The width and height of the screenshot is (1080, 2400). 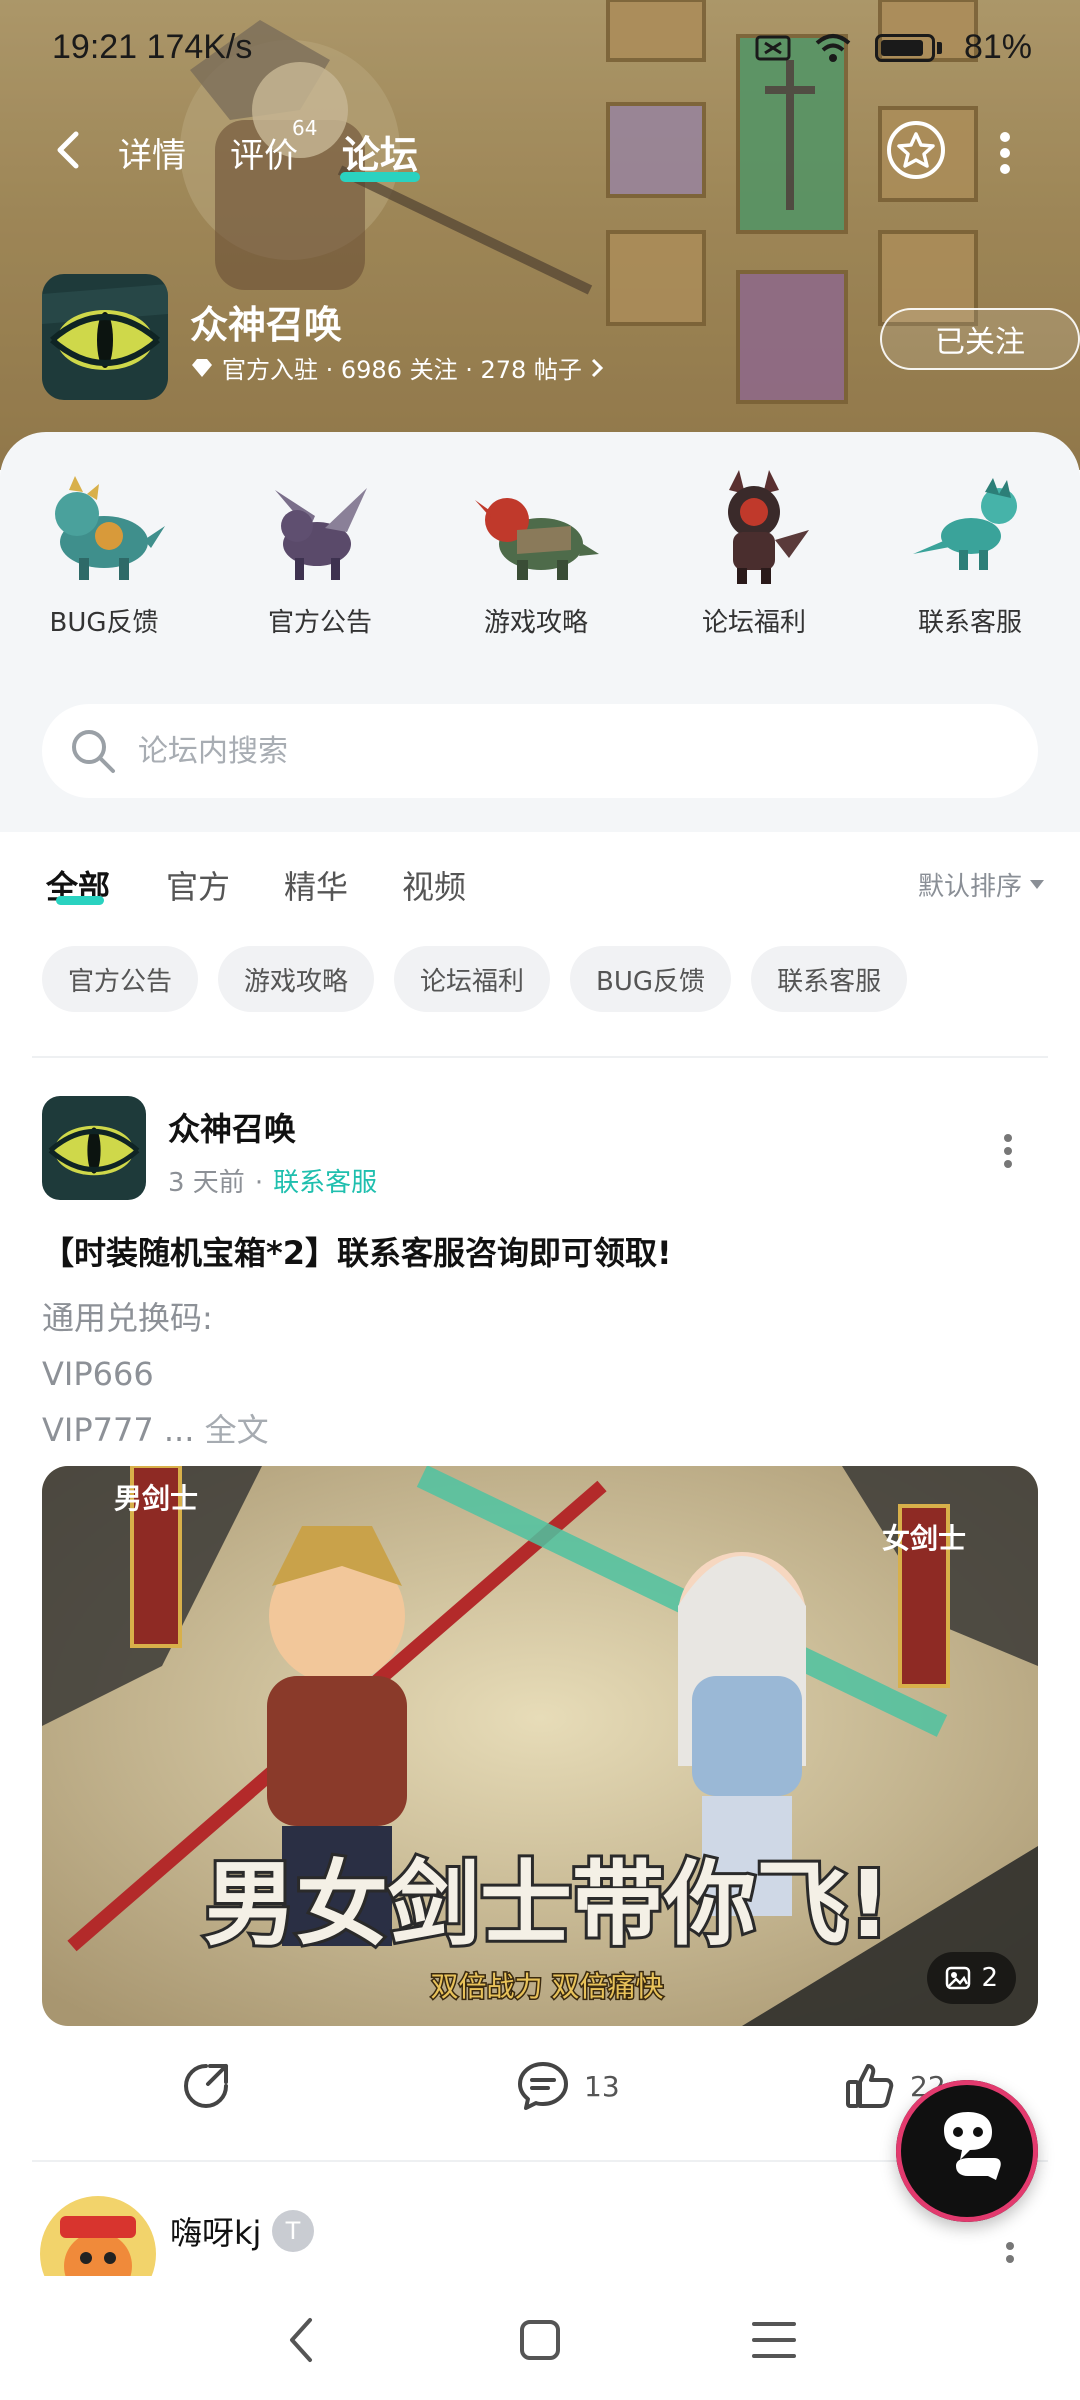 I want to click on chip-bug-feedback: BUG反馈, so click(x=651, y=979).